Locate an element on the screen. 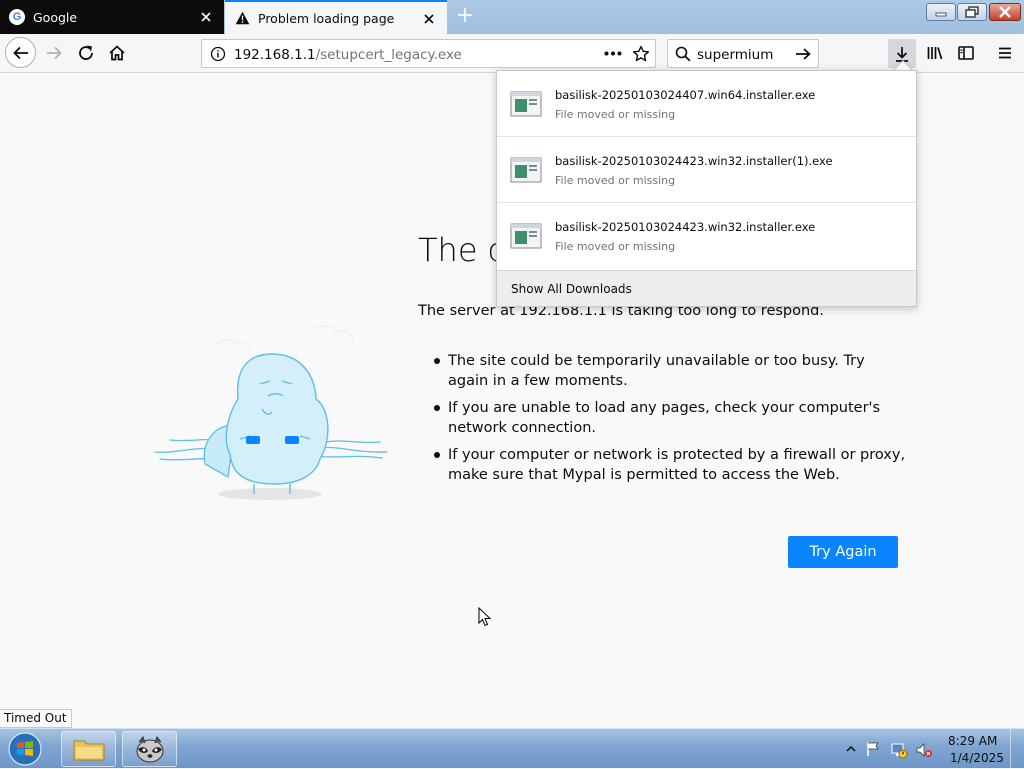 The height and width of the screenshot is (769, 1024). reload-button is located at coordinates (86, 53).